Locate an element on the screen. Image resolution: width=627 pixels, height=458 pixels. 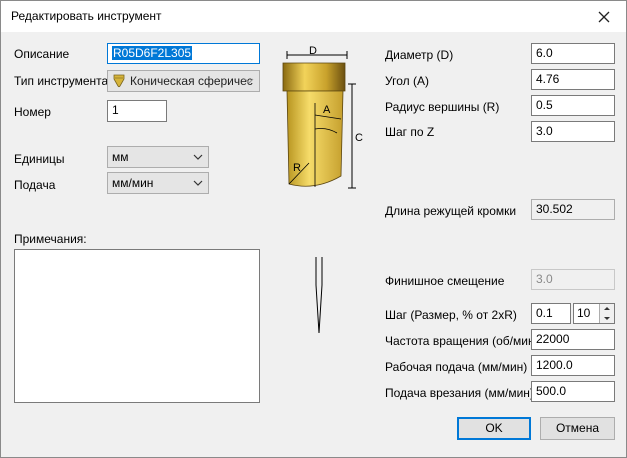
spinner-buttons is located at coordinates (606, 313).